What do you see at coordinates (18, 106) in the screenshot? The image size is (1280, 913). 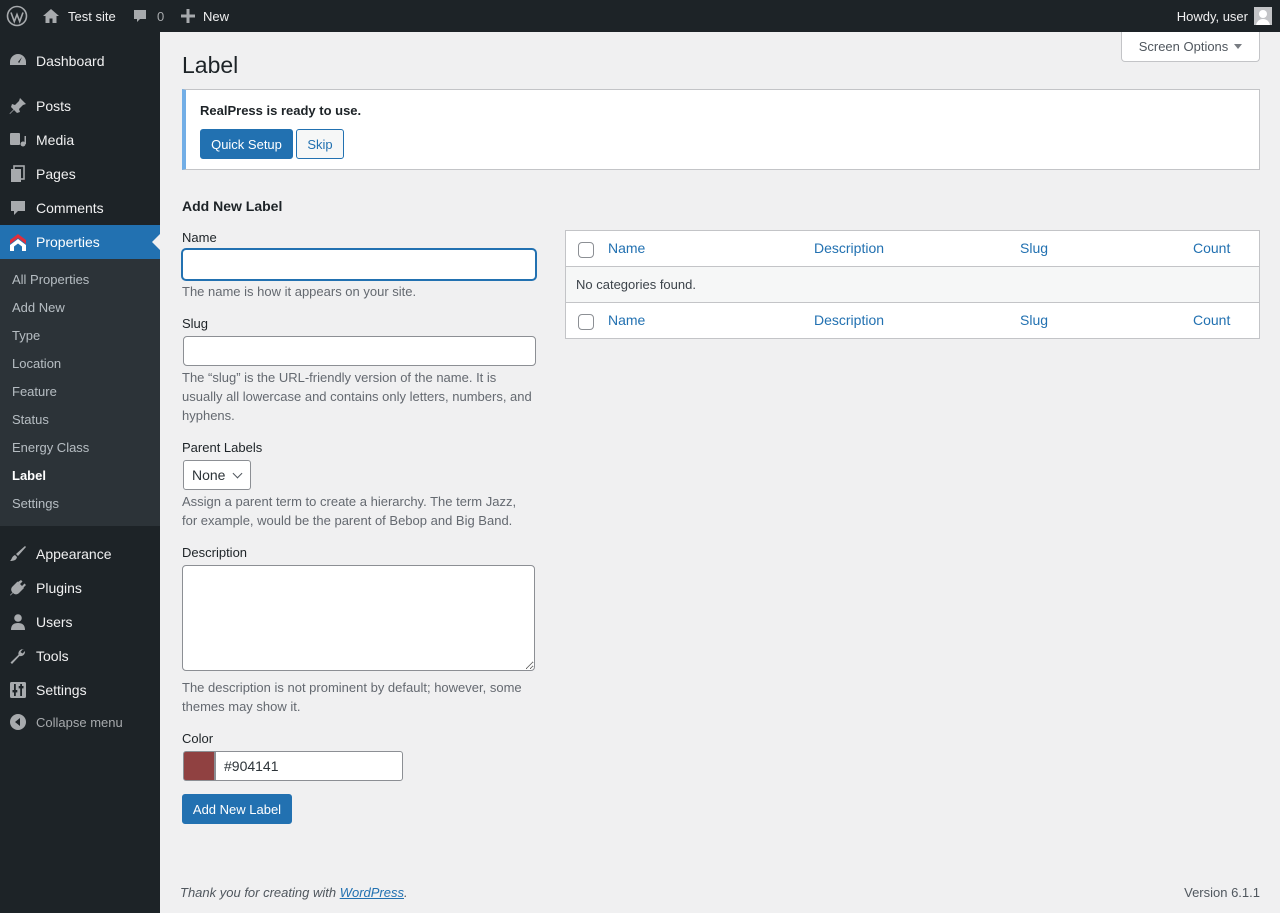 I see `pushpin-icon` at bounding box center [18, 106].